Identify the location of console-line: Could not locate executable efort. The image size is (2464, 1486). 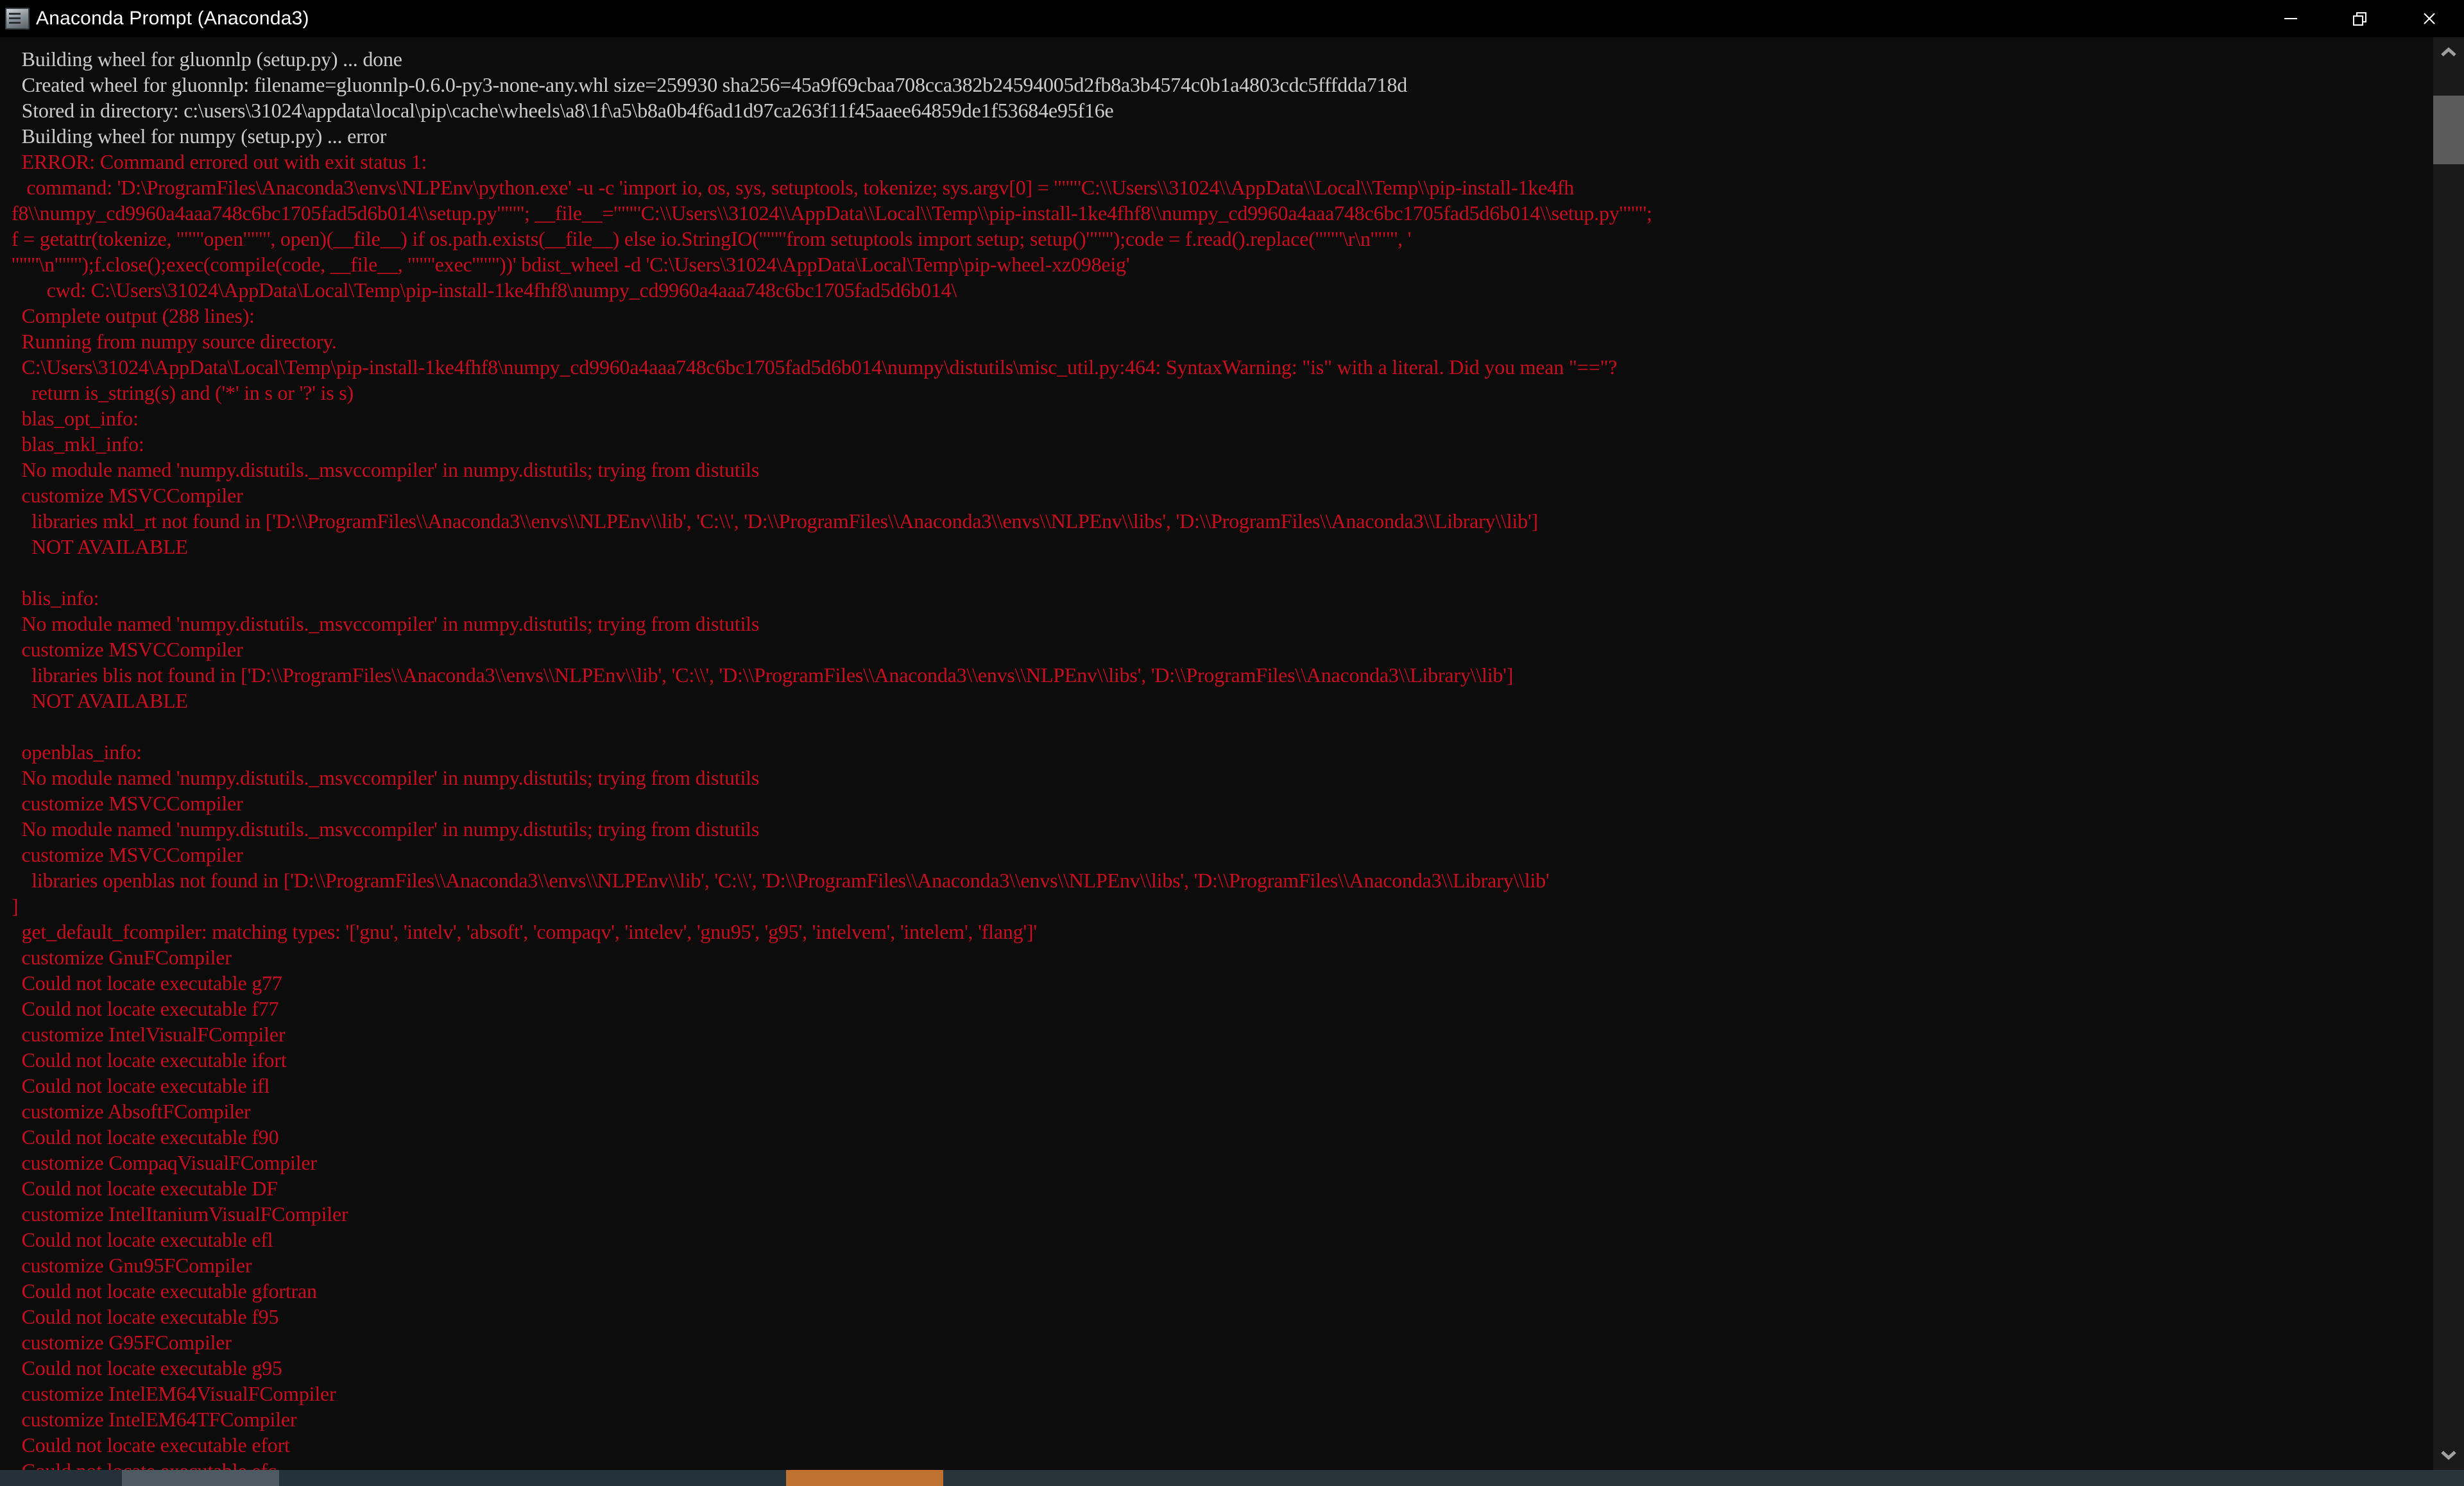
(151, 1444).